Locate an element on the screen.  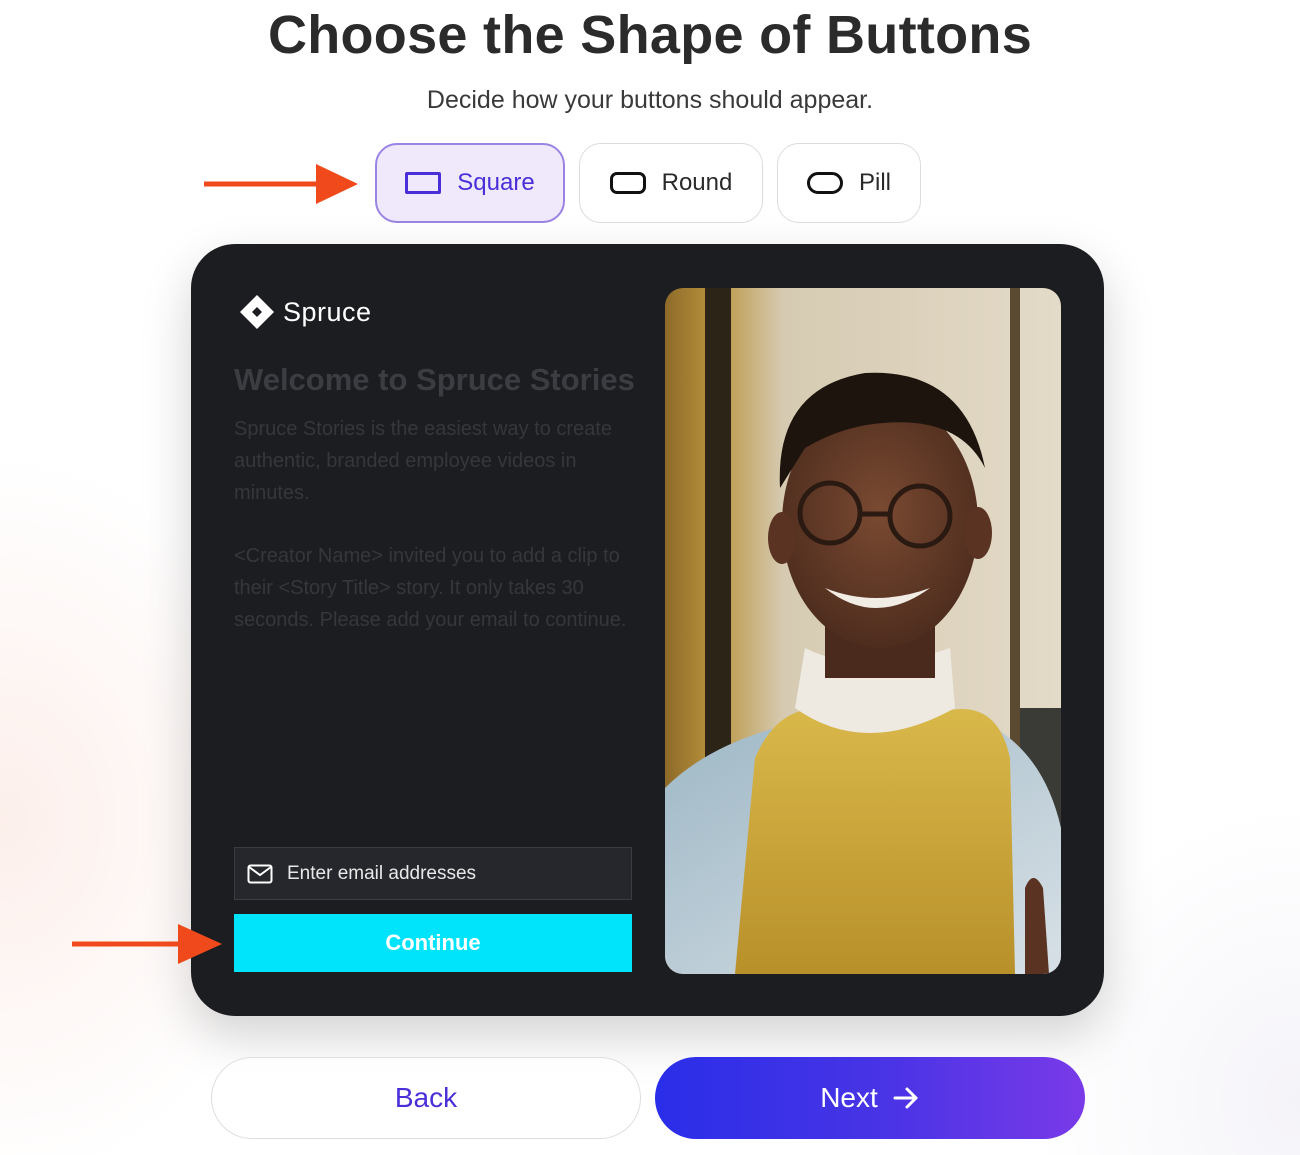
shape-option-round: Round is located at coordinates (671, 183).